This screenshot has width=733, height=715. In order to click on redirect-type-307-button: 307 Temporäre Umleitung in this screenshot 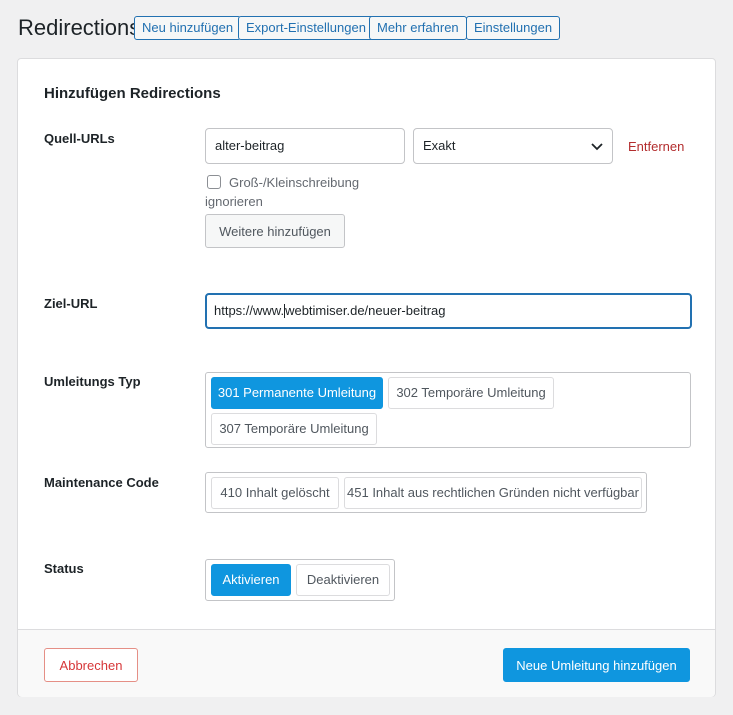, I will do `click(294, 429)`.